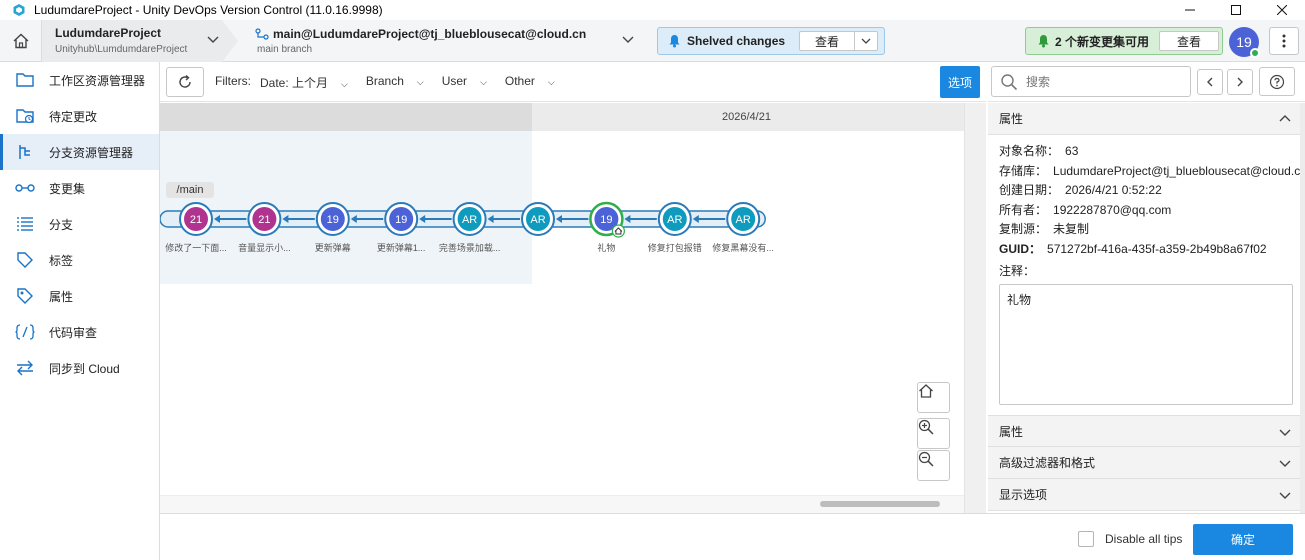  I want to click on close-icon, so click(1282, 10).